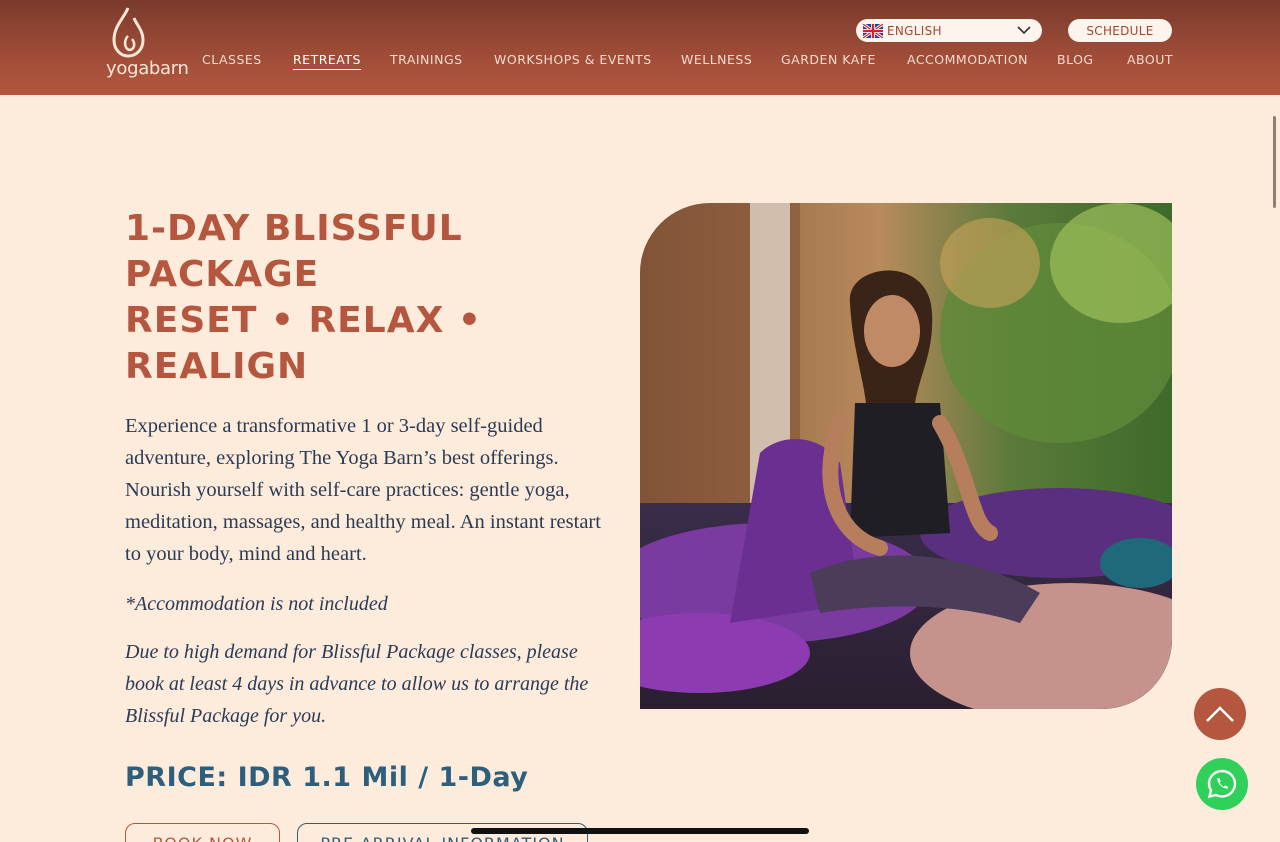 The height and width of the screenshot is (842, 1280). What do you see at coordinates (1075, 59) in the screenshot?
I see `nav-blog: BLOG` at bounding box center [1075, 59].